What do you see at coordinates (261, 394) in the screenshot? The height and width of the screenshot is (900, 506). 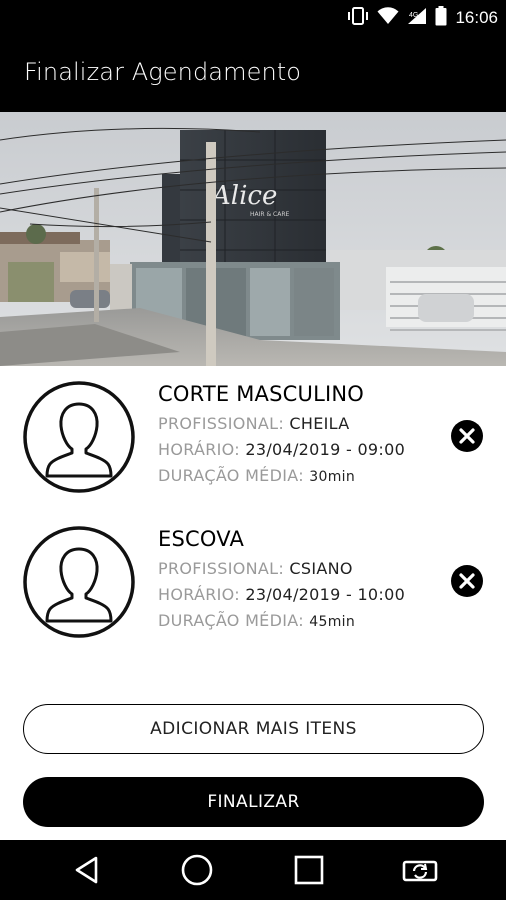 I see `service-name: CORTE MASCULINO` at bounding box center [261, 394].